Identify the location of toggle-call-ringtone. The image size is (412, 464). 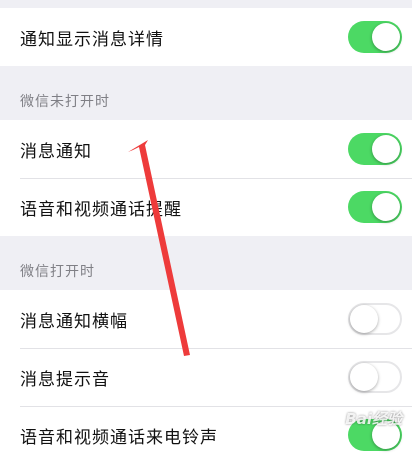
(375, 435).